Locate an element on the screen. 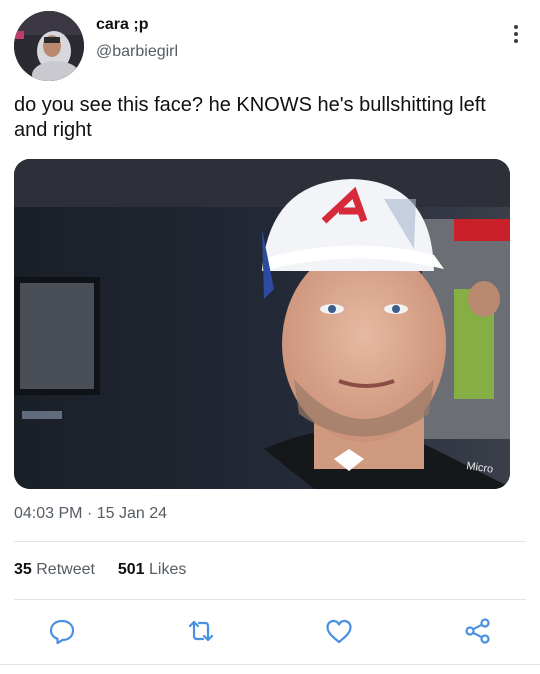  tweet-stats: 35 Retweet 501 Likes is located at coordinates (100, 570).